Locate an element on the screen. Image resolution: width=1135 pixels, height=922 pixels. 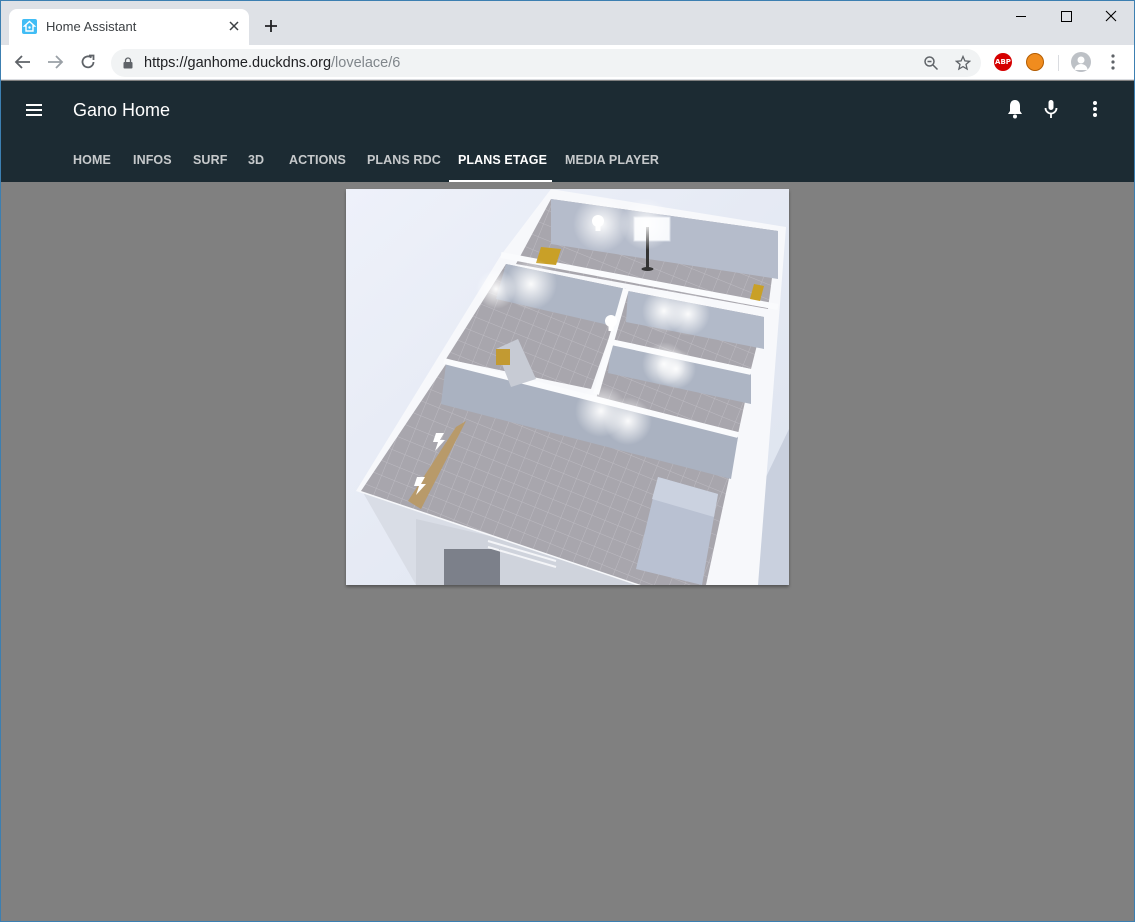
url-text: https://ganhome.duckdns.org/lovelace/6 is located at coordinates (272, 63).